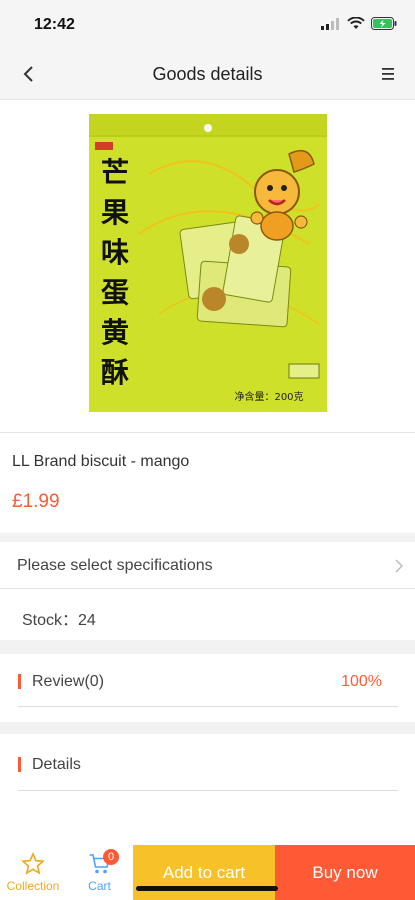  What do you see at coordinates (115, 212) in the screenshot?
I see `package-name-char: 果` at bounding box center [115, 212].